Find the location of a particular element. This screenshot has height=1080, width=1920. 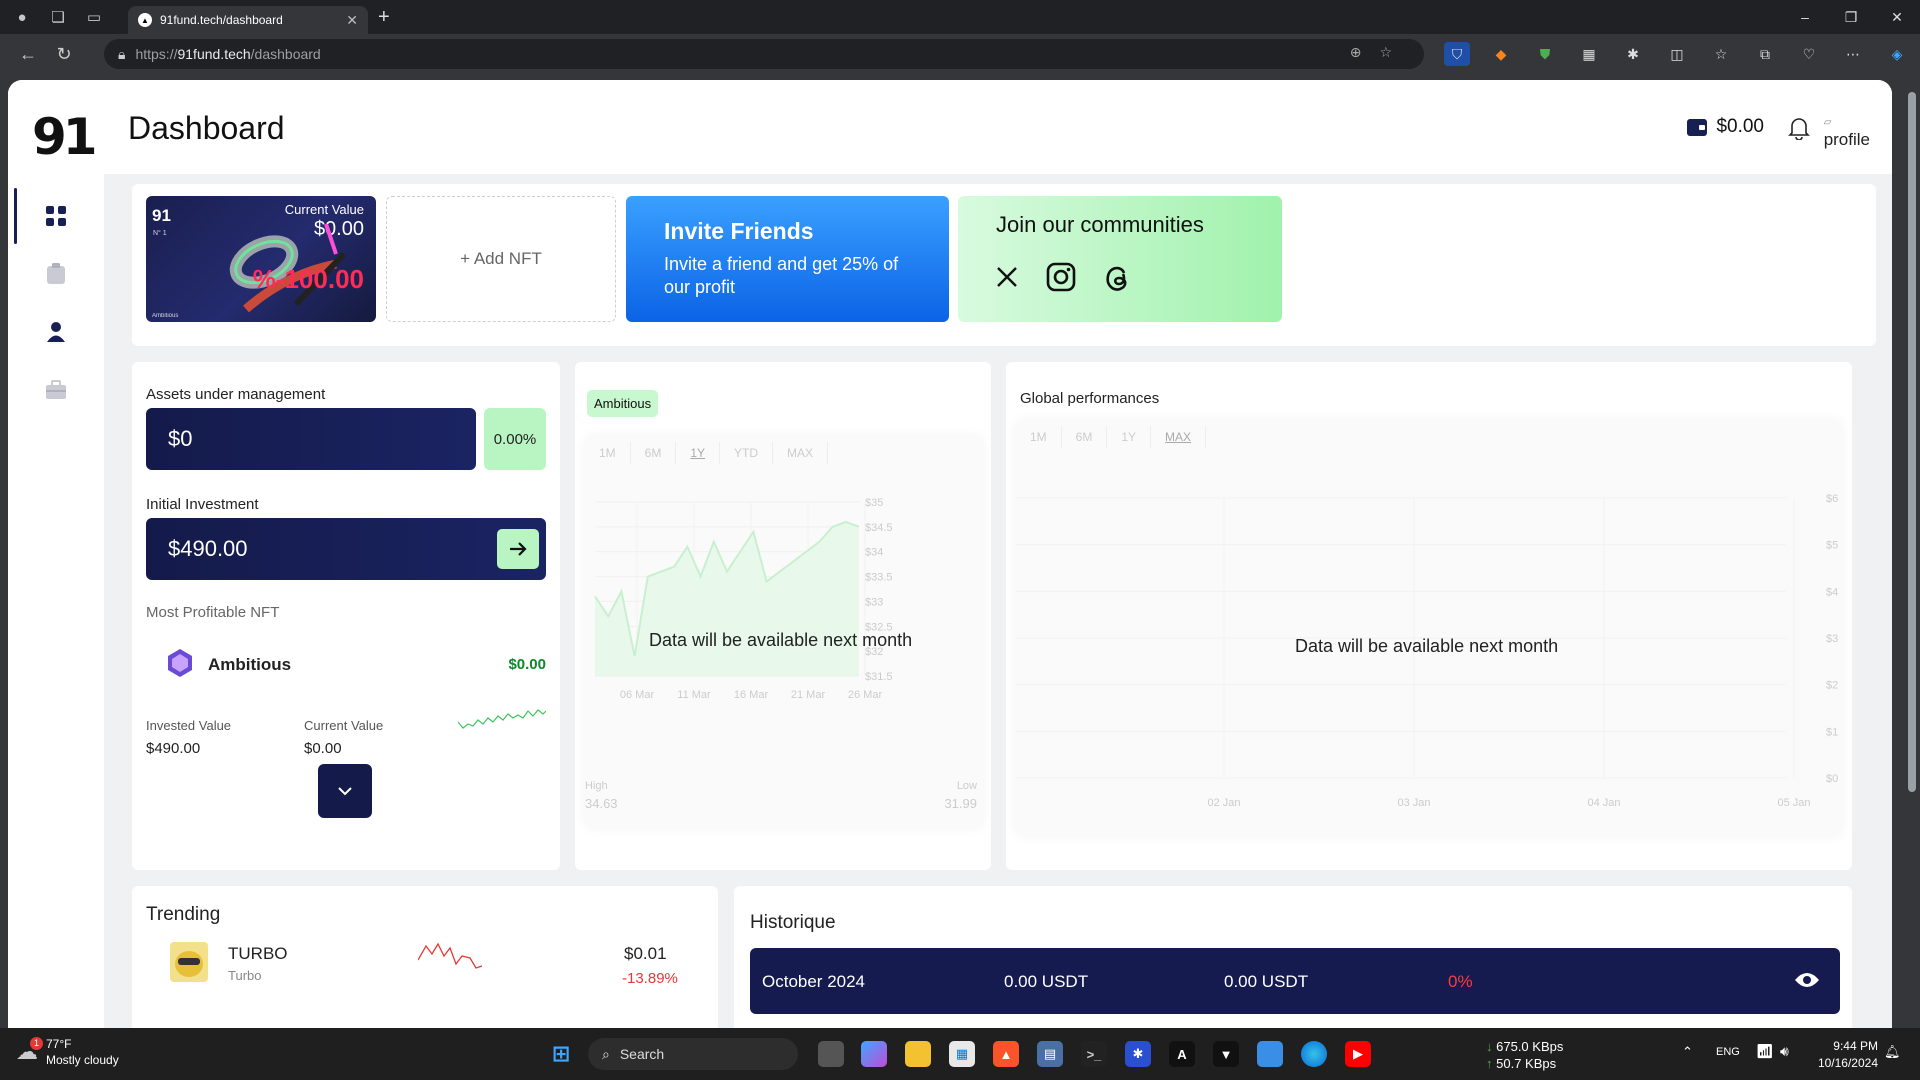

search-placeholder: Search is located at coordinates (642, 1054).